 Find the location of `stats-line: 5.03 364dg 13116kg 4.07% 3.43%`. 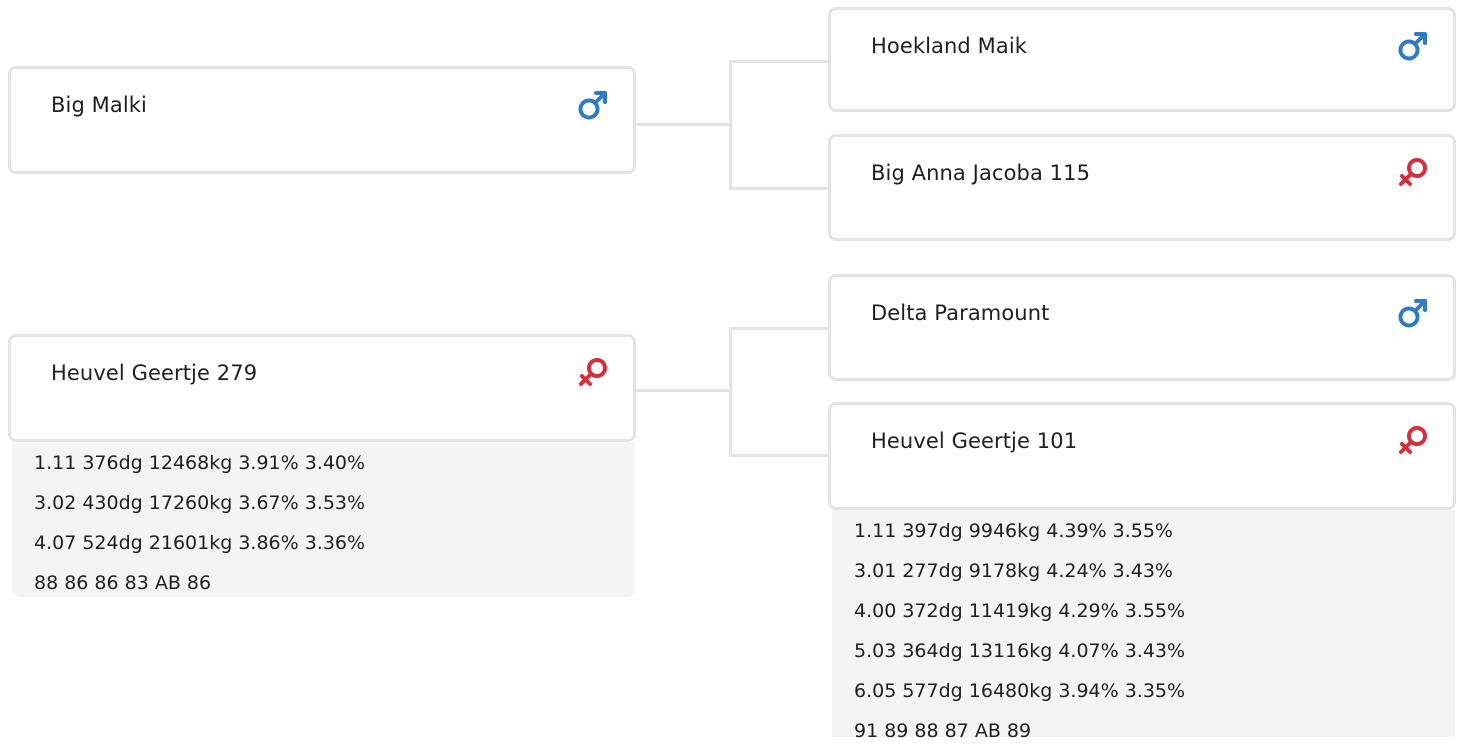

stats-line: 5.03 364dg 13116kg 4.07% 3.43% is located at coordinates (1020, 651).